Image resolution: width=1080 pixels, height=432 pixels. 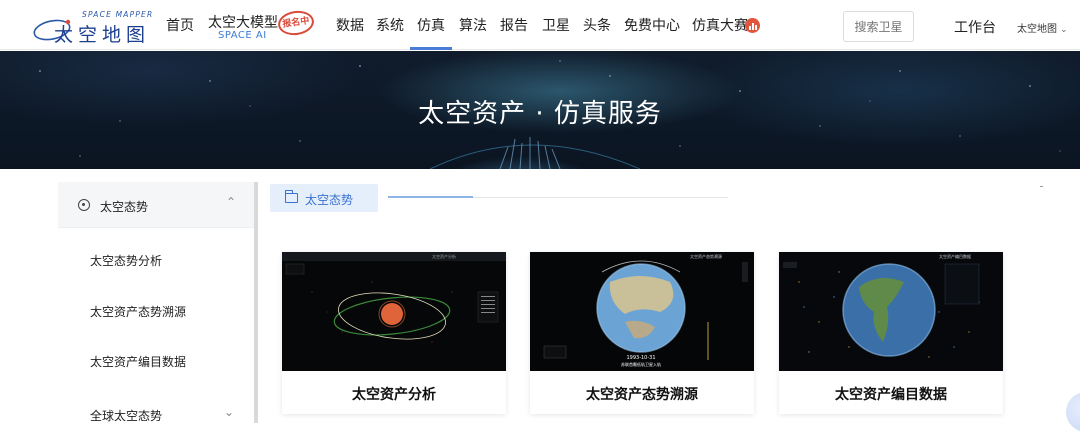 I want to click on nav-item-report: 报告, so click(x=514, y=26).